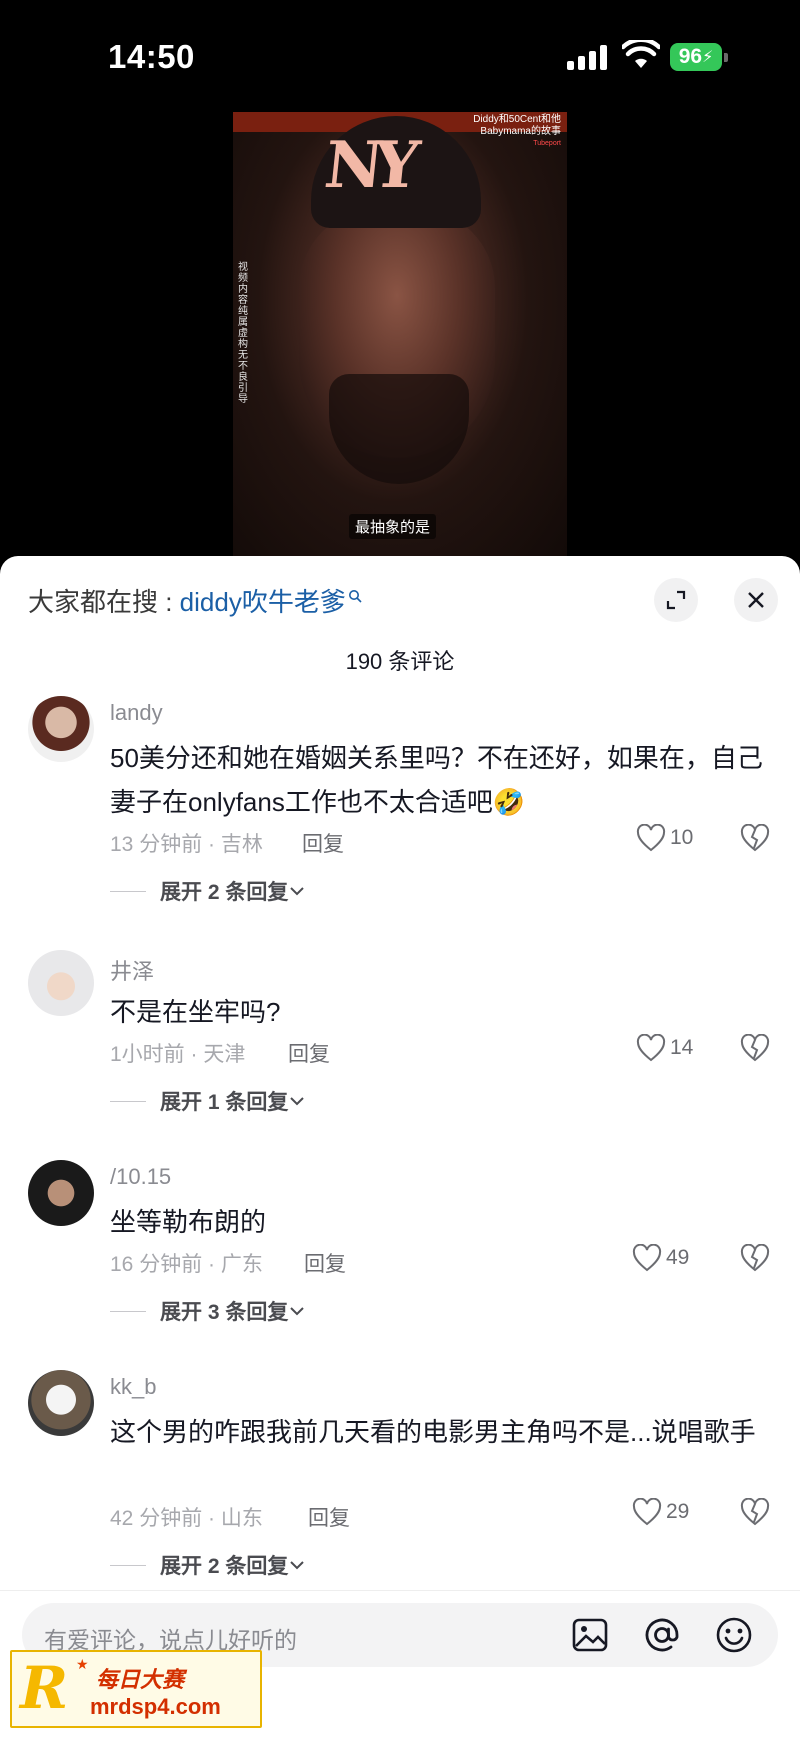  What do you see at coordinates (132, 970) in the screenshot?
I see `comment-username: 井泽` at bounding box center [132, 970].